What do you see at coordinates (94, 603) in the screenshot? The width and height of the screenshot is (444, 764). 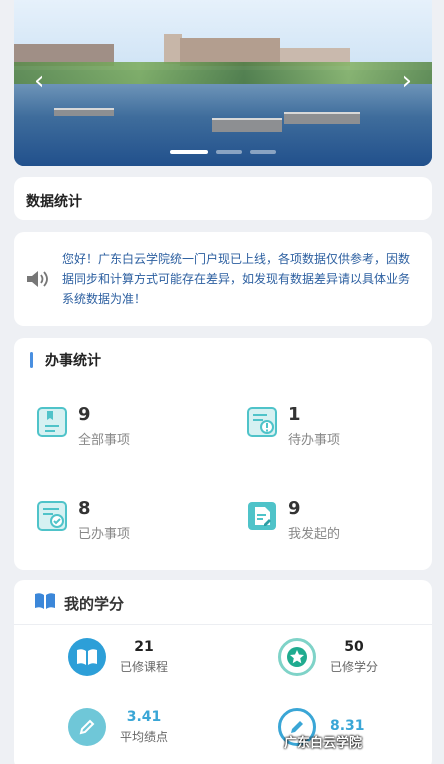 I see `credits-title: 我的学分` at bounding box center [94, 603].